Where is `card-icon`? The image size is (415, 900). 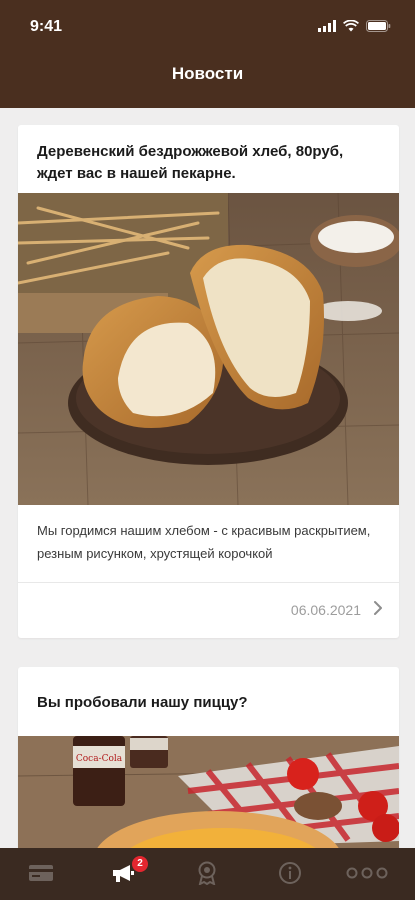 card-icon is located at coordinates (41, 873).